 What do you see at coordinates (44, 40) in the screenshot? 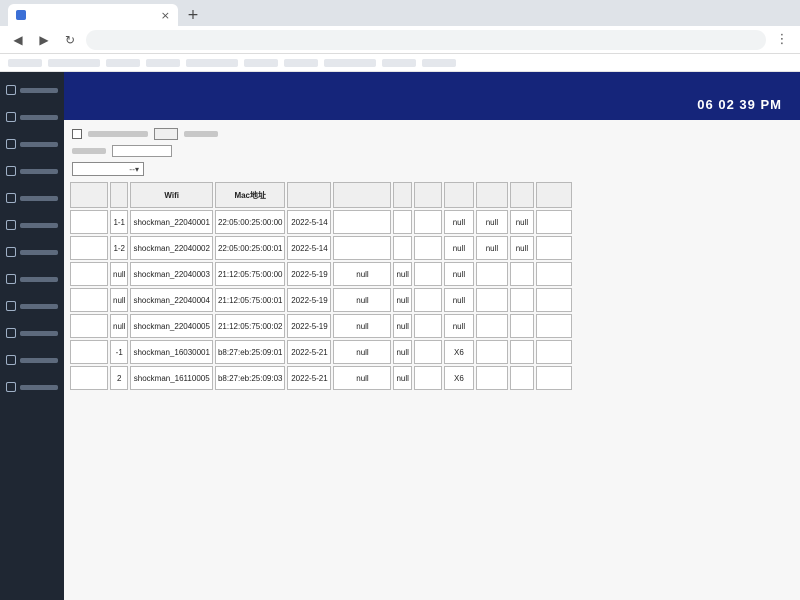
I see `forward-arrow-icon: ▶` at bounding box center [44, 40].